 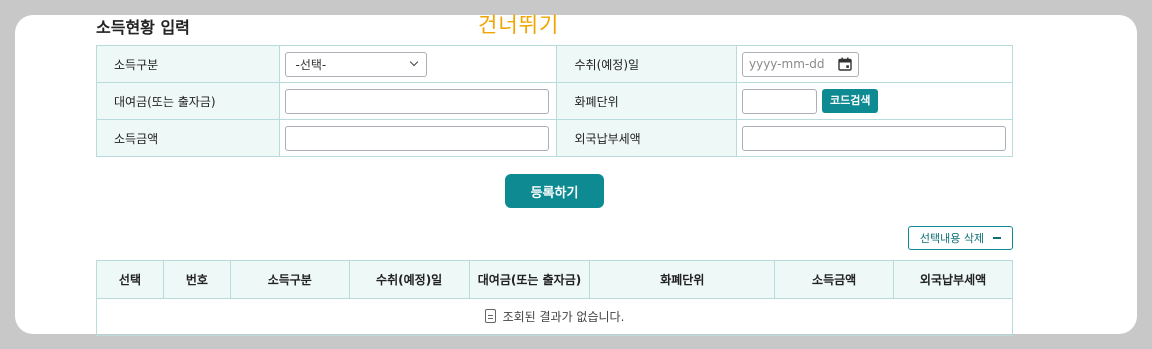 I want to click on column-header-income-amount: 소득금액, so click(x=834, y=279).